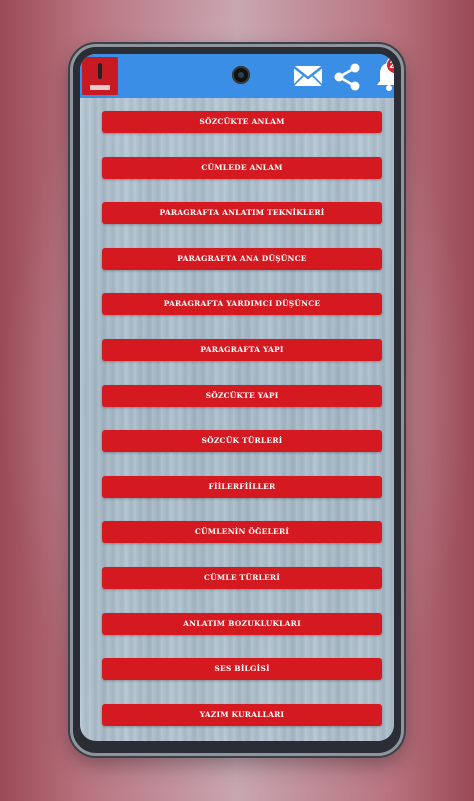  I want to click on menu-button: PARAGRAFTA YAPI, so click(242, 349).